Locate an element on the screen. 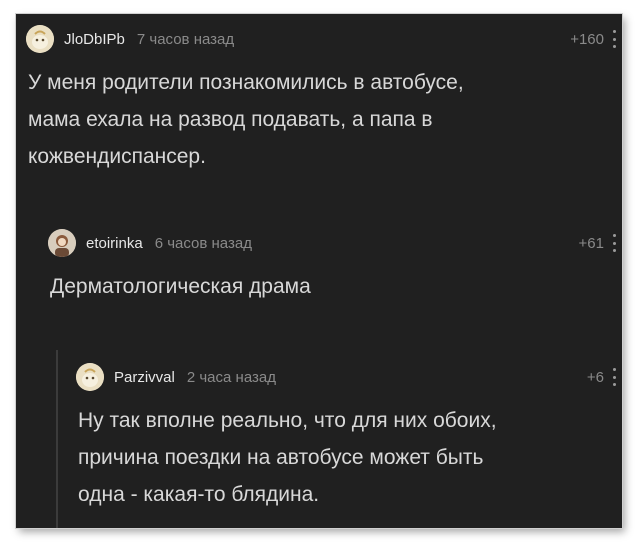 Image resolution: width=640 pixels, height=544 pixels. rating: +61 is located at coordinates (591, 243).